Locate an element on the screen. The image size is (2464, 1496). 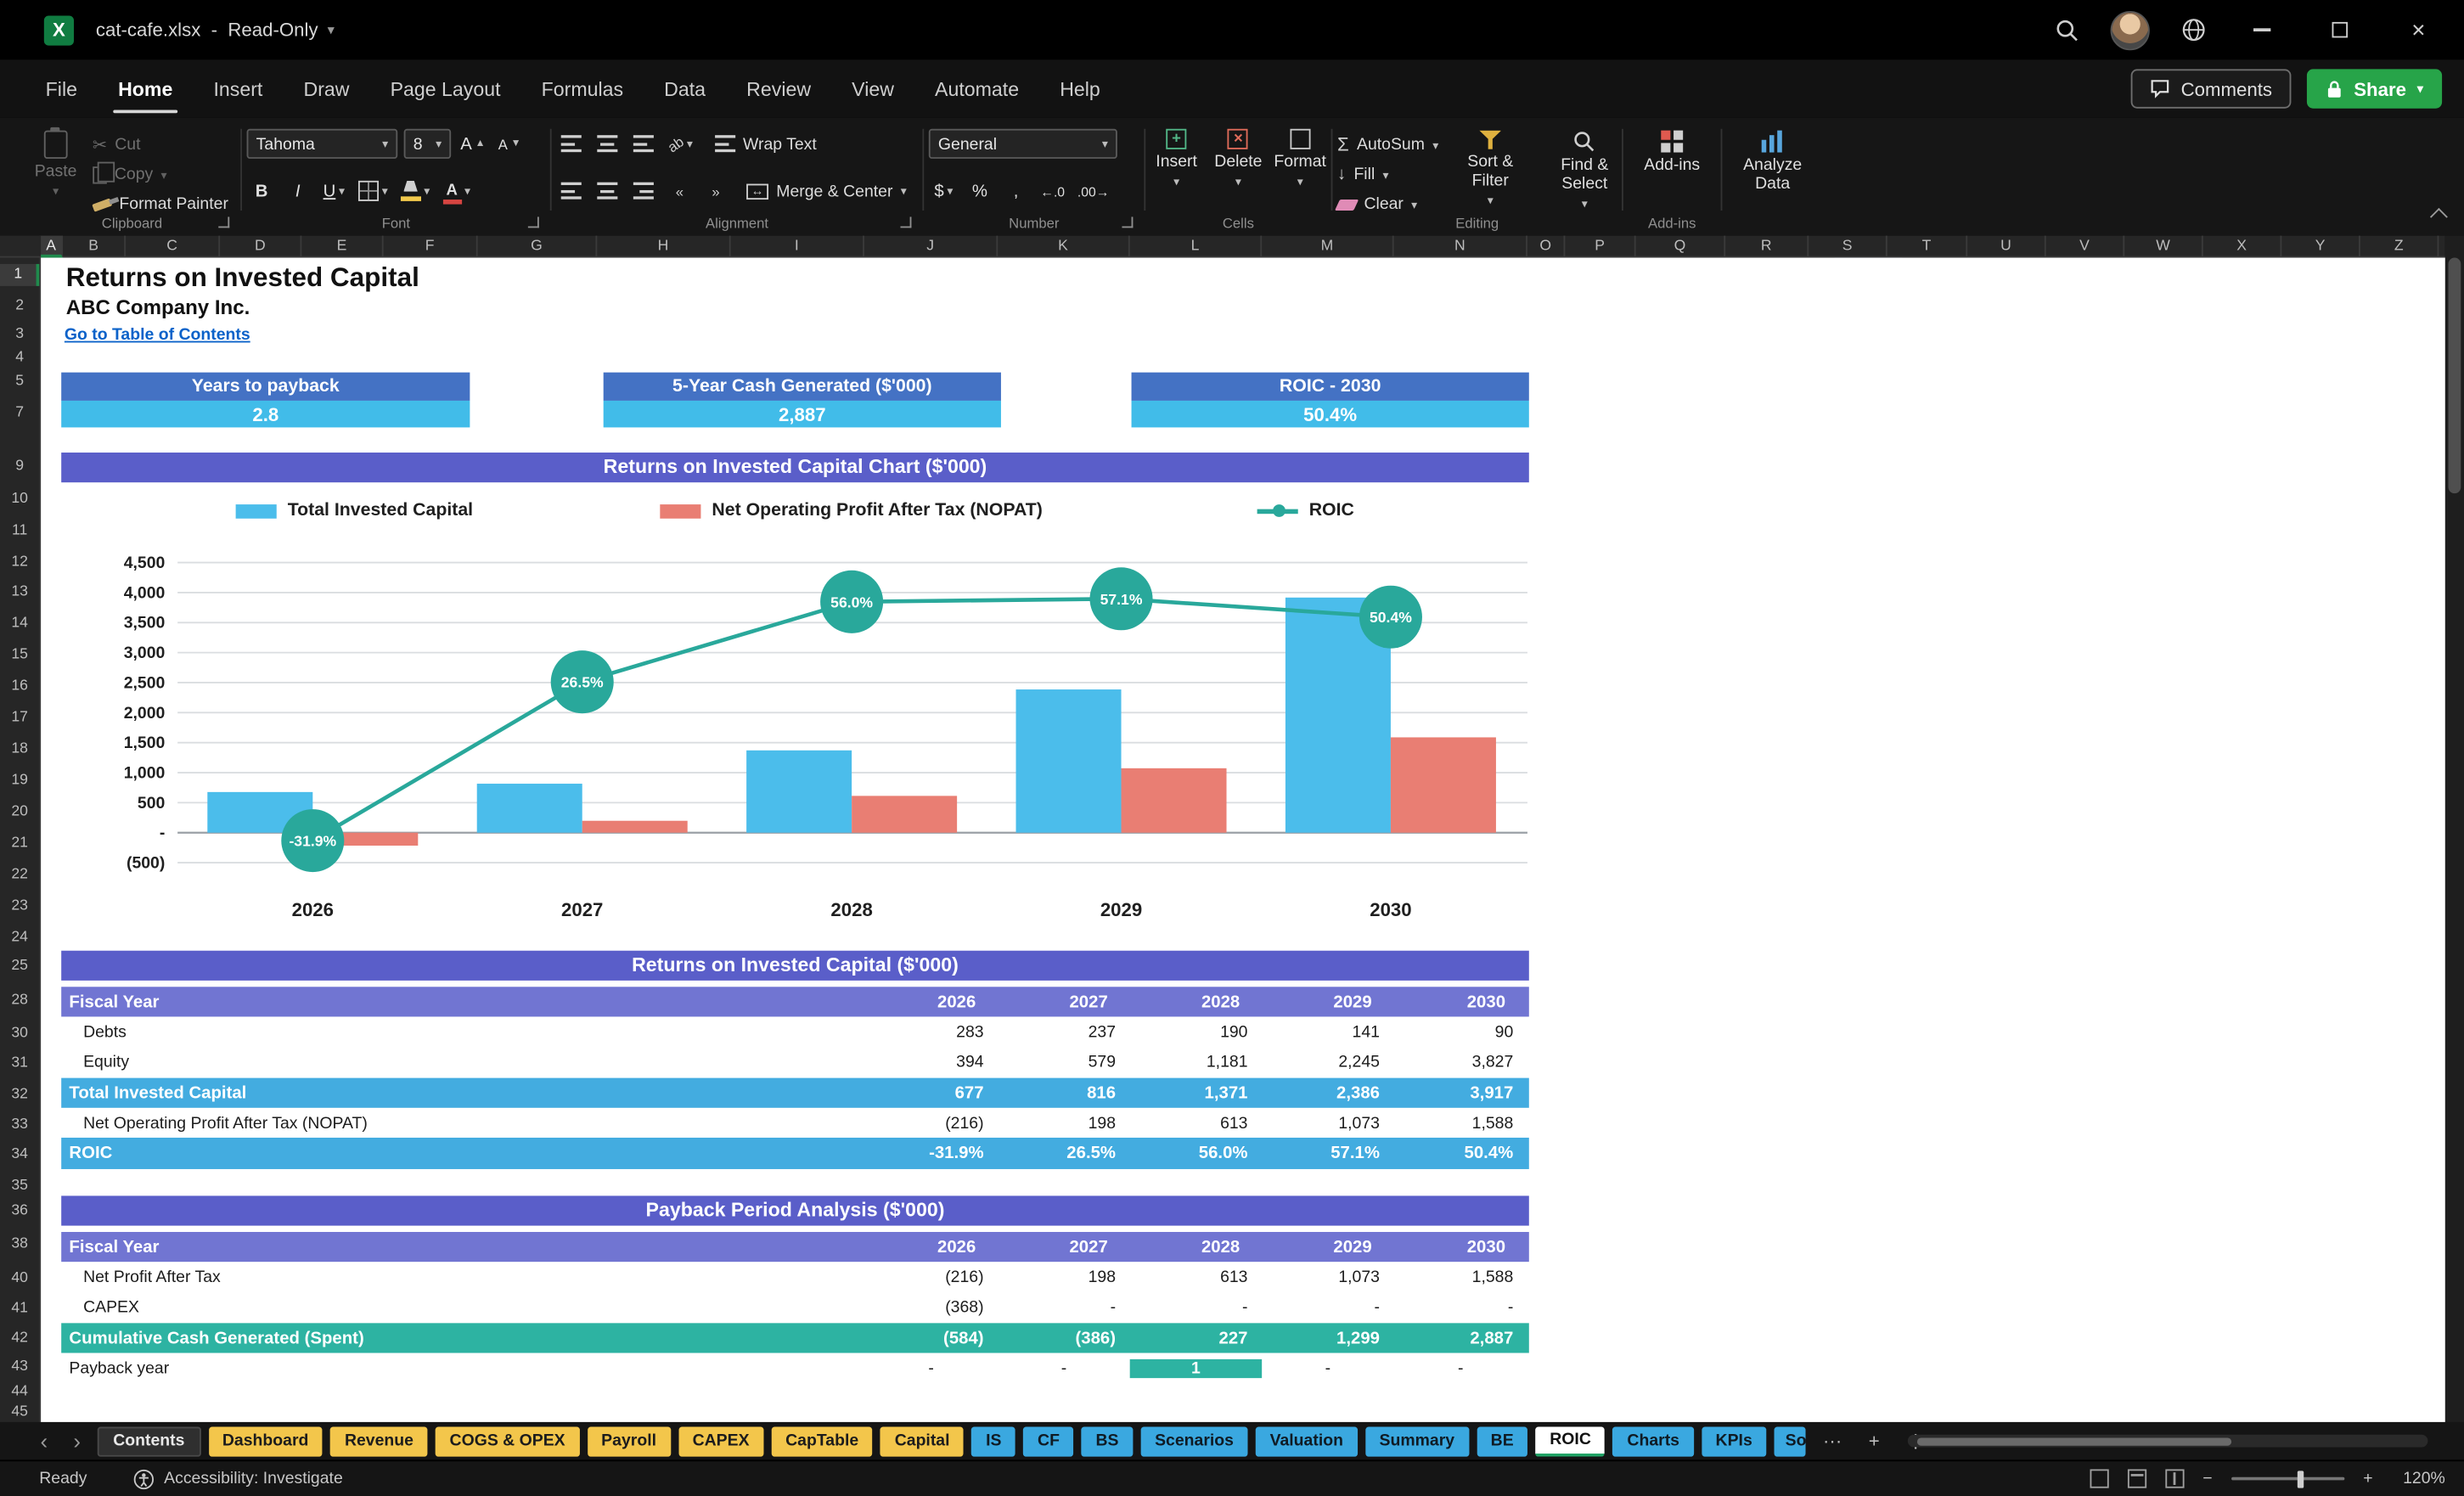
avatar is located at coordinates (2130, 30).